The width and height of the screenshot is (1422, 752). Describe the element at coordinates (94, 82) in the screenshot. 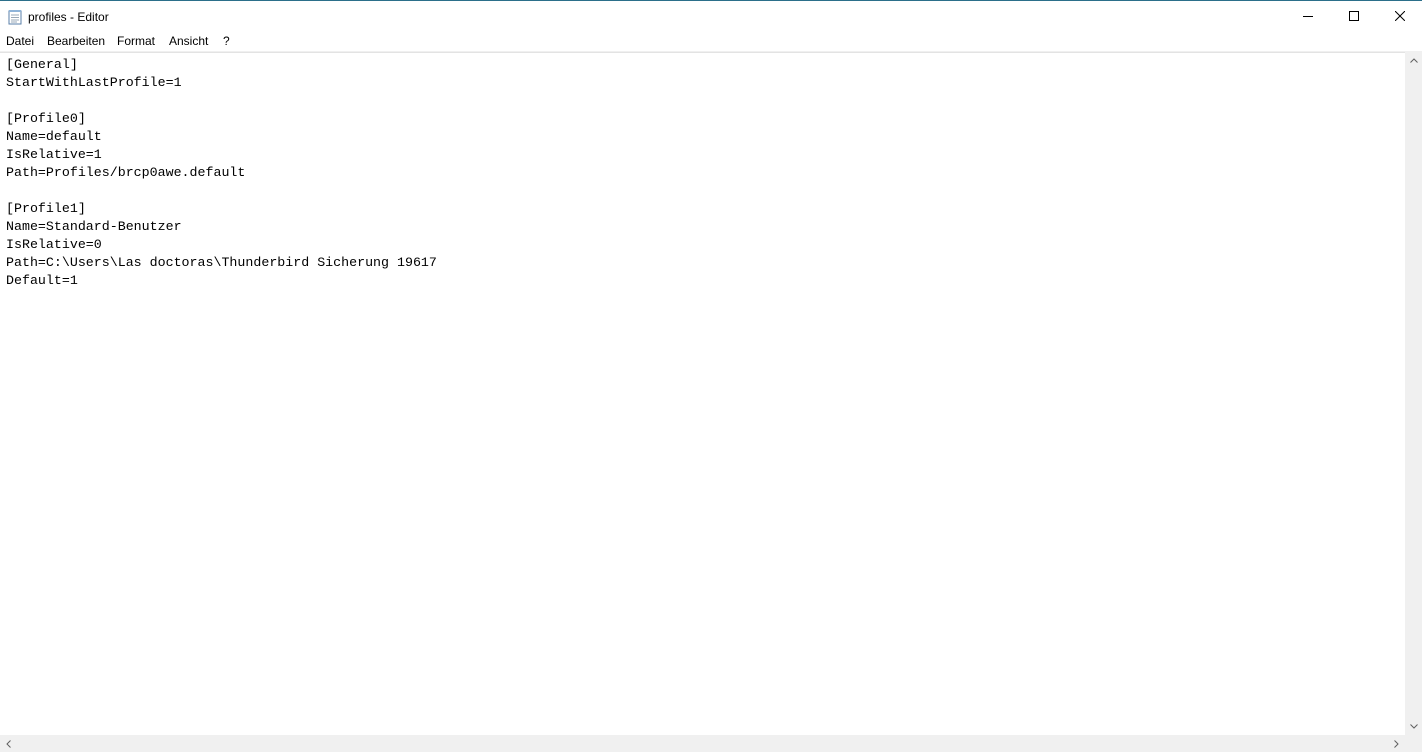

I see `text-line: StartWithLastProfile=1` at that location.